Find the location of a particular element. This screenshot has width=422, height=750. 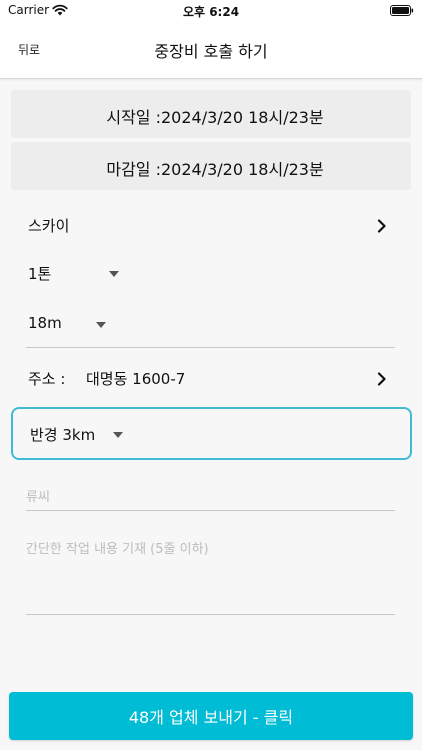

height-value: 18m is located at coordinates (45, 323).